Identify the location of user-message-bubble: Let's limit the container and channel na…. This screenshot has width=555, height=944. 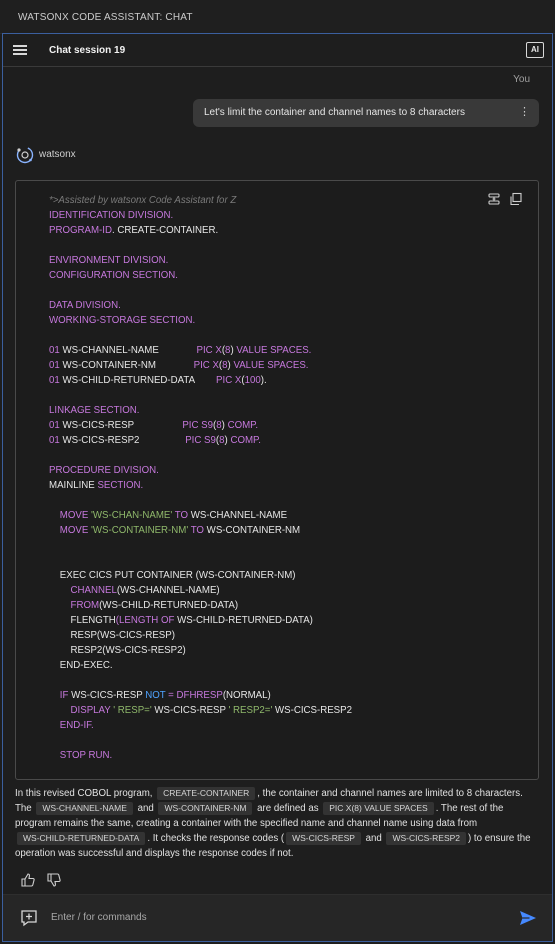
(366, 113).